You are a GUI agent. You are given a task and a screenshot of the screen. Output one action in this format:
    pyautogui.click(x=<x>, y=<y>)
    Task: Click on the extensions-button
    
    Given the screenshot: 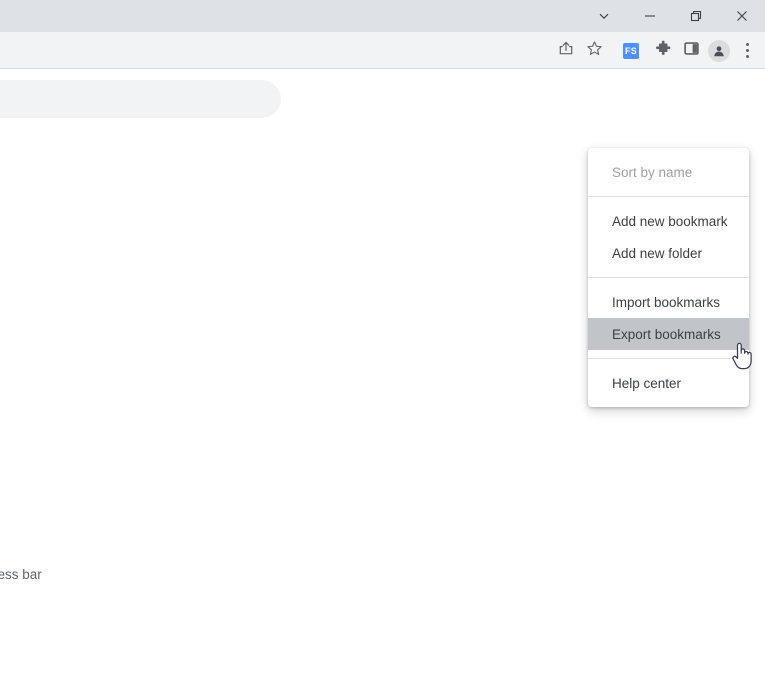 What is the action you would take?
    pyautogui.click(x=663, y=51)
    